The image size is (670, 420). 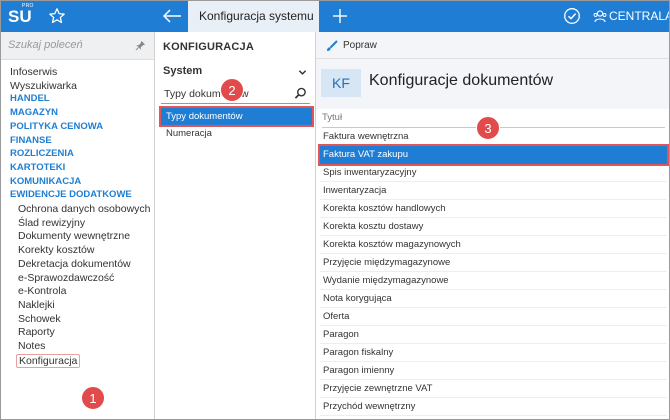 I want to click on nav-item-ochrona-danych-osobowych: Ochrona danych osobowych, so click(x=84, y=209).